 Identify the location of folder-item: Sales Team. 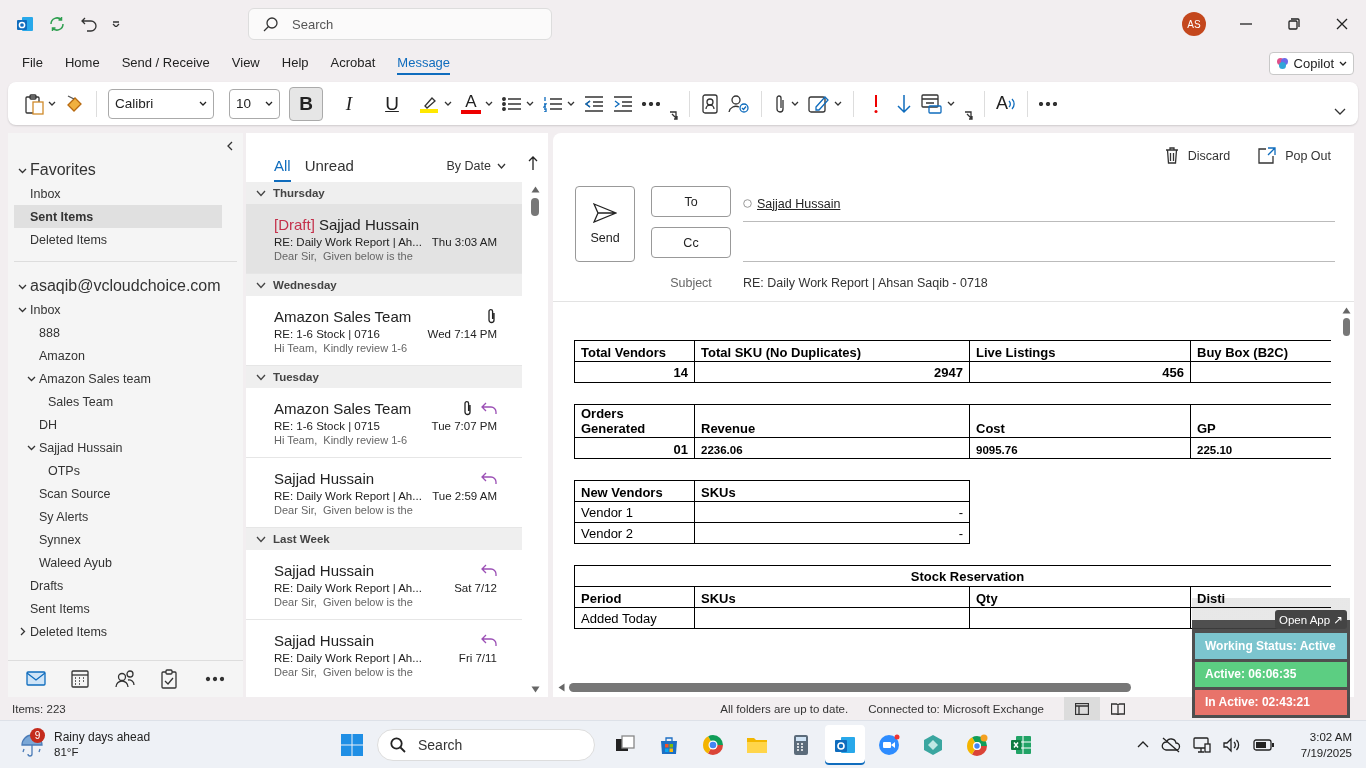
(81, 401).